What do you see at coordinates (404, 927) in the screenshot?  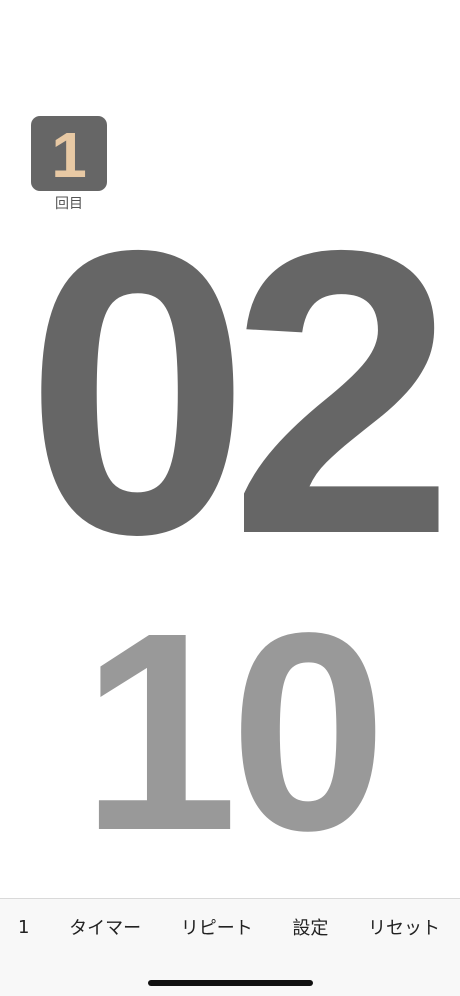 I see `reset-button: リセット` at bounding box center [404, 927].